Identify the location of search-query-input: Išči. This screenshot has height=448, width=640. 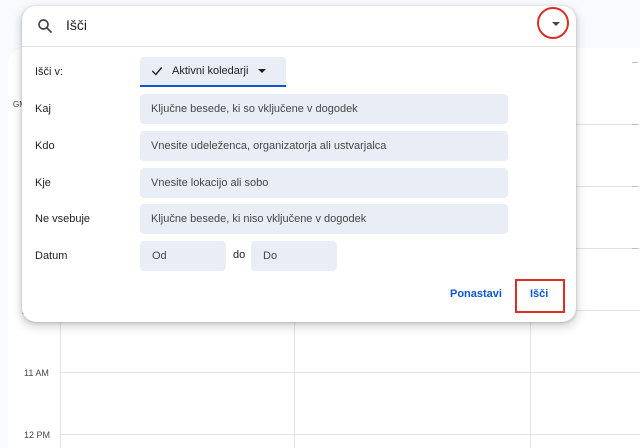
(76, 25).